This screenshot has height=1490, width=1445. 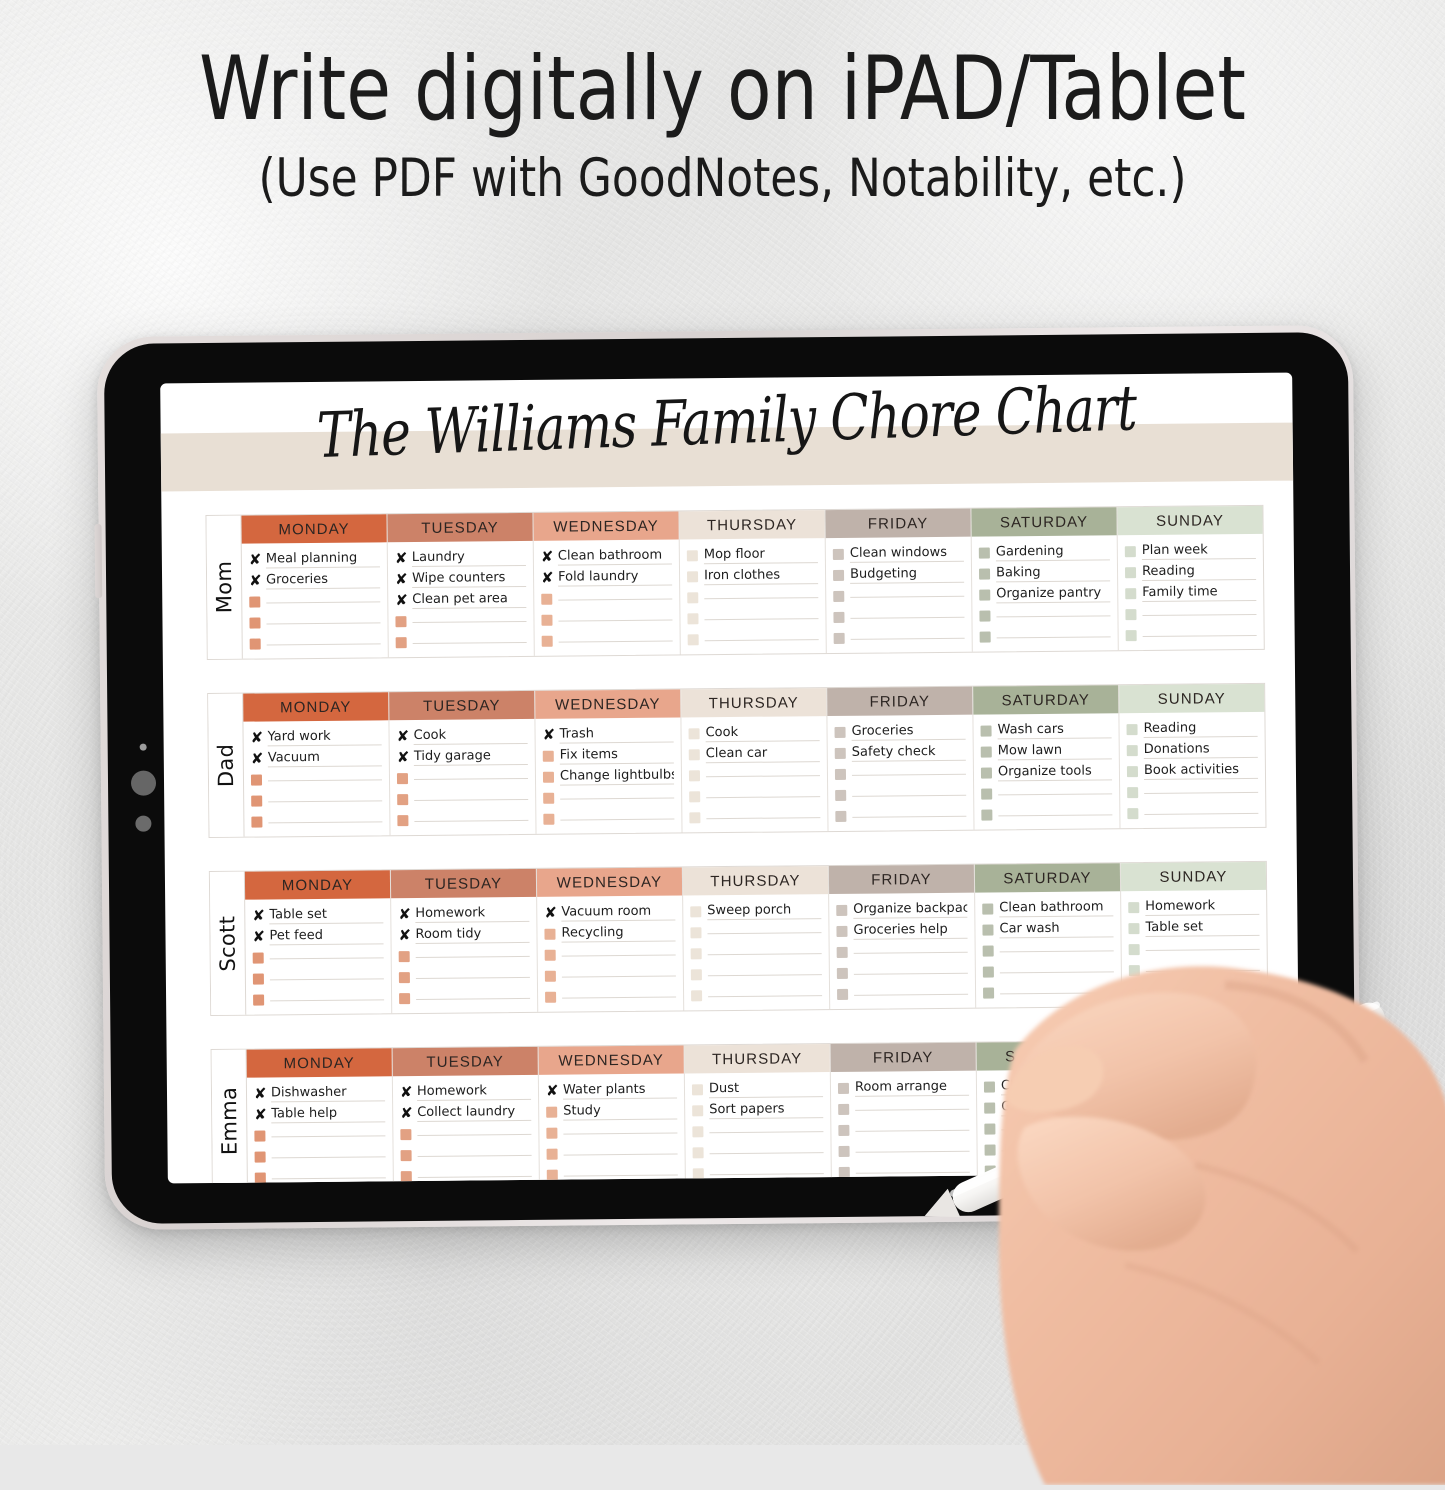 I want to click on task-row: Table set, so click(x=1194, y=928).